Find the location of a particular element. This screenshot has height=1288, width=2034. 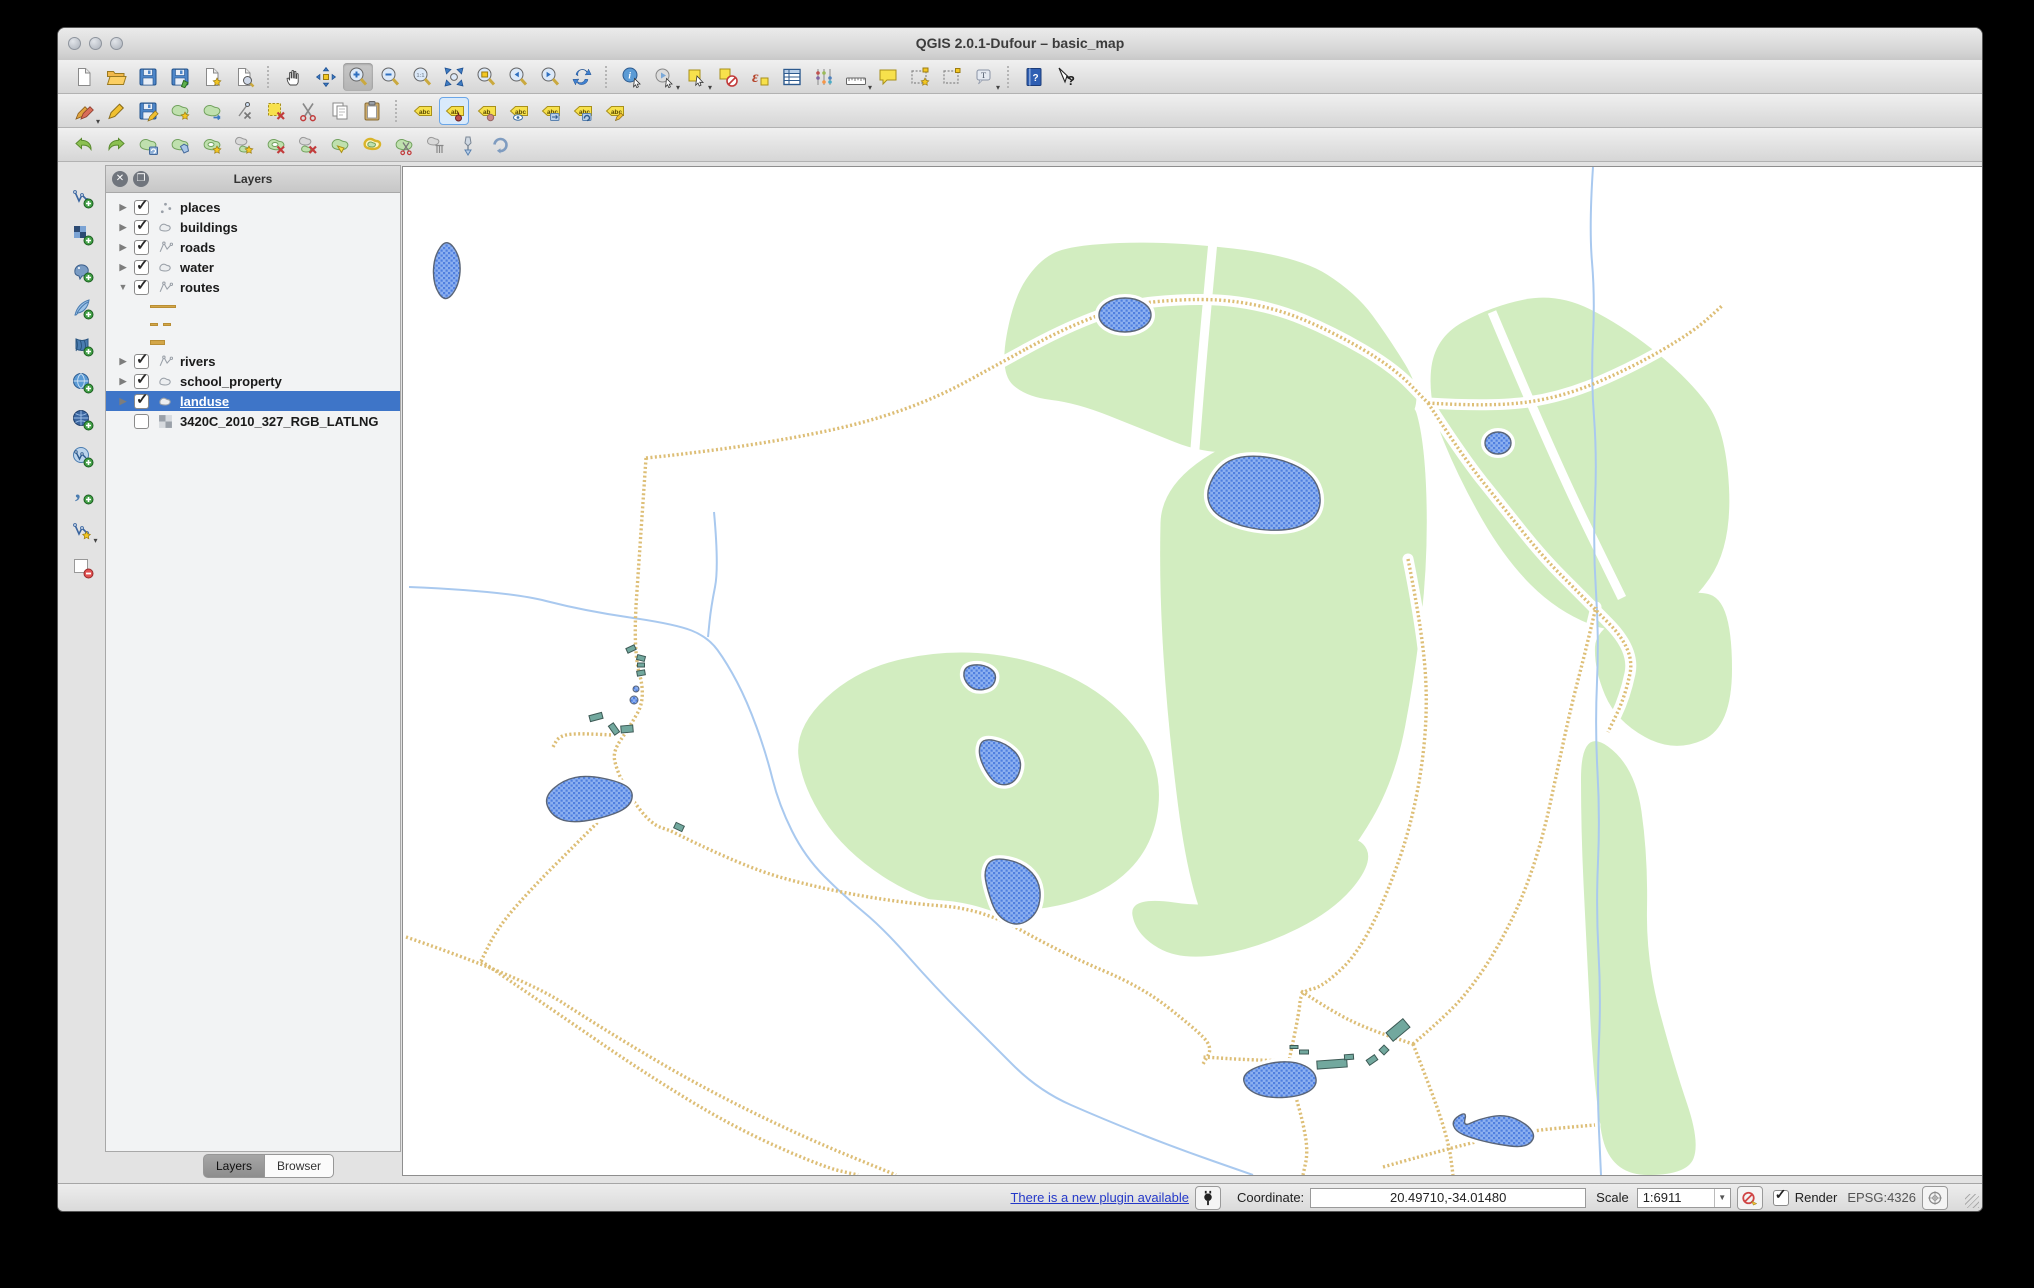

delete-ring-button is located at coordinates (276, 145).